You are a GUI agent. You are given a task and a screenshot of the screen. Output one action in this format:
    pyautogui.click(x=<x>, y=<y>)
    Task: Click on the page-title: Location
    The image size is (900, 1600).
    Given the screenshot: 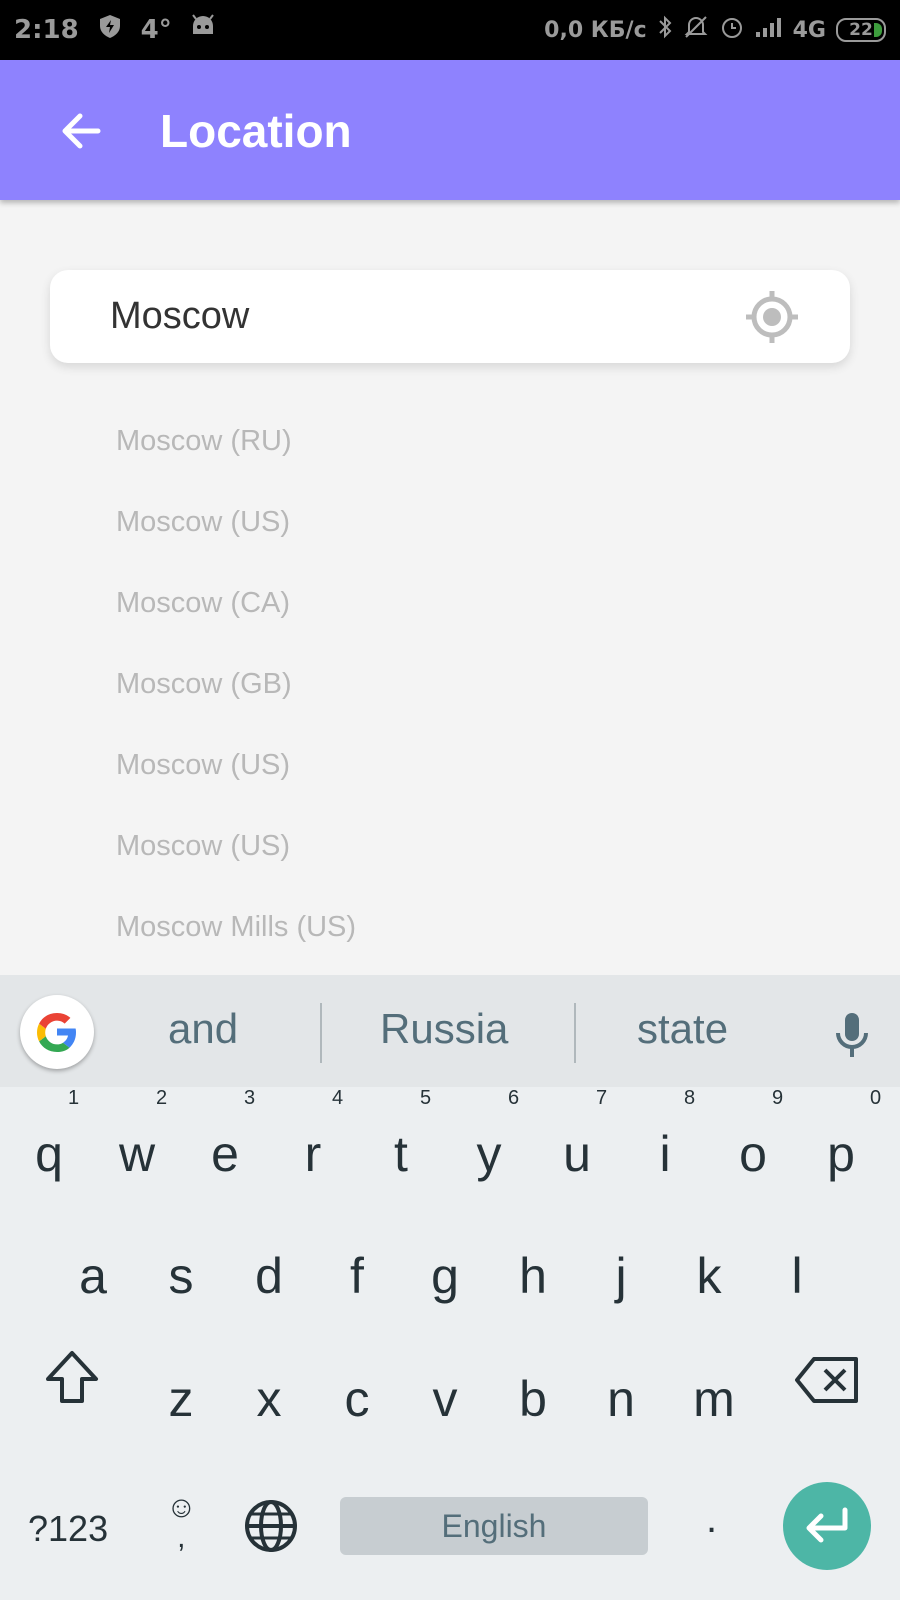 What is the action you would take?
    pyautogui.click(x=256, y=131)
    